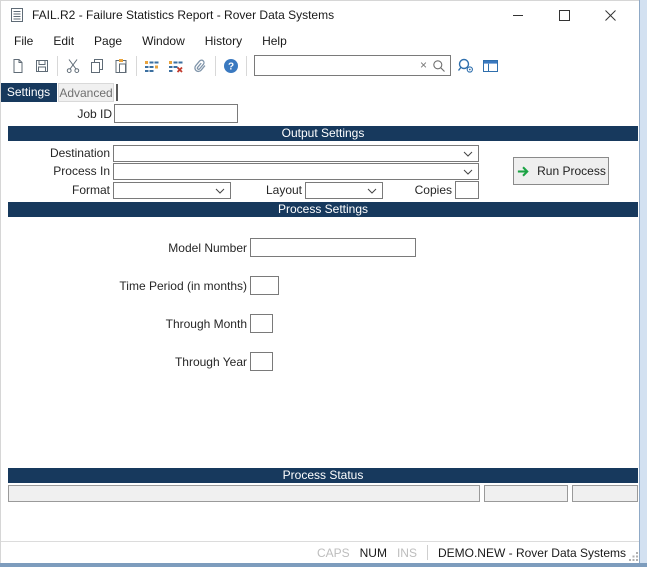  Describe the element at coordinates (323, 565) in the screenshot. I see `window-frame-bottom` at that location.